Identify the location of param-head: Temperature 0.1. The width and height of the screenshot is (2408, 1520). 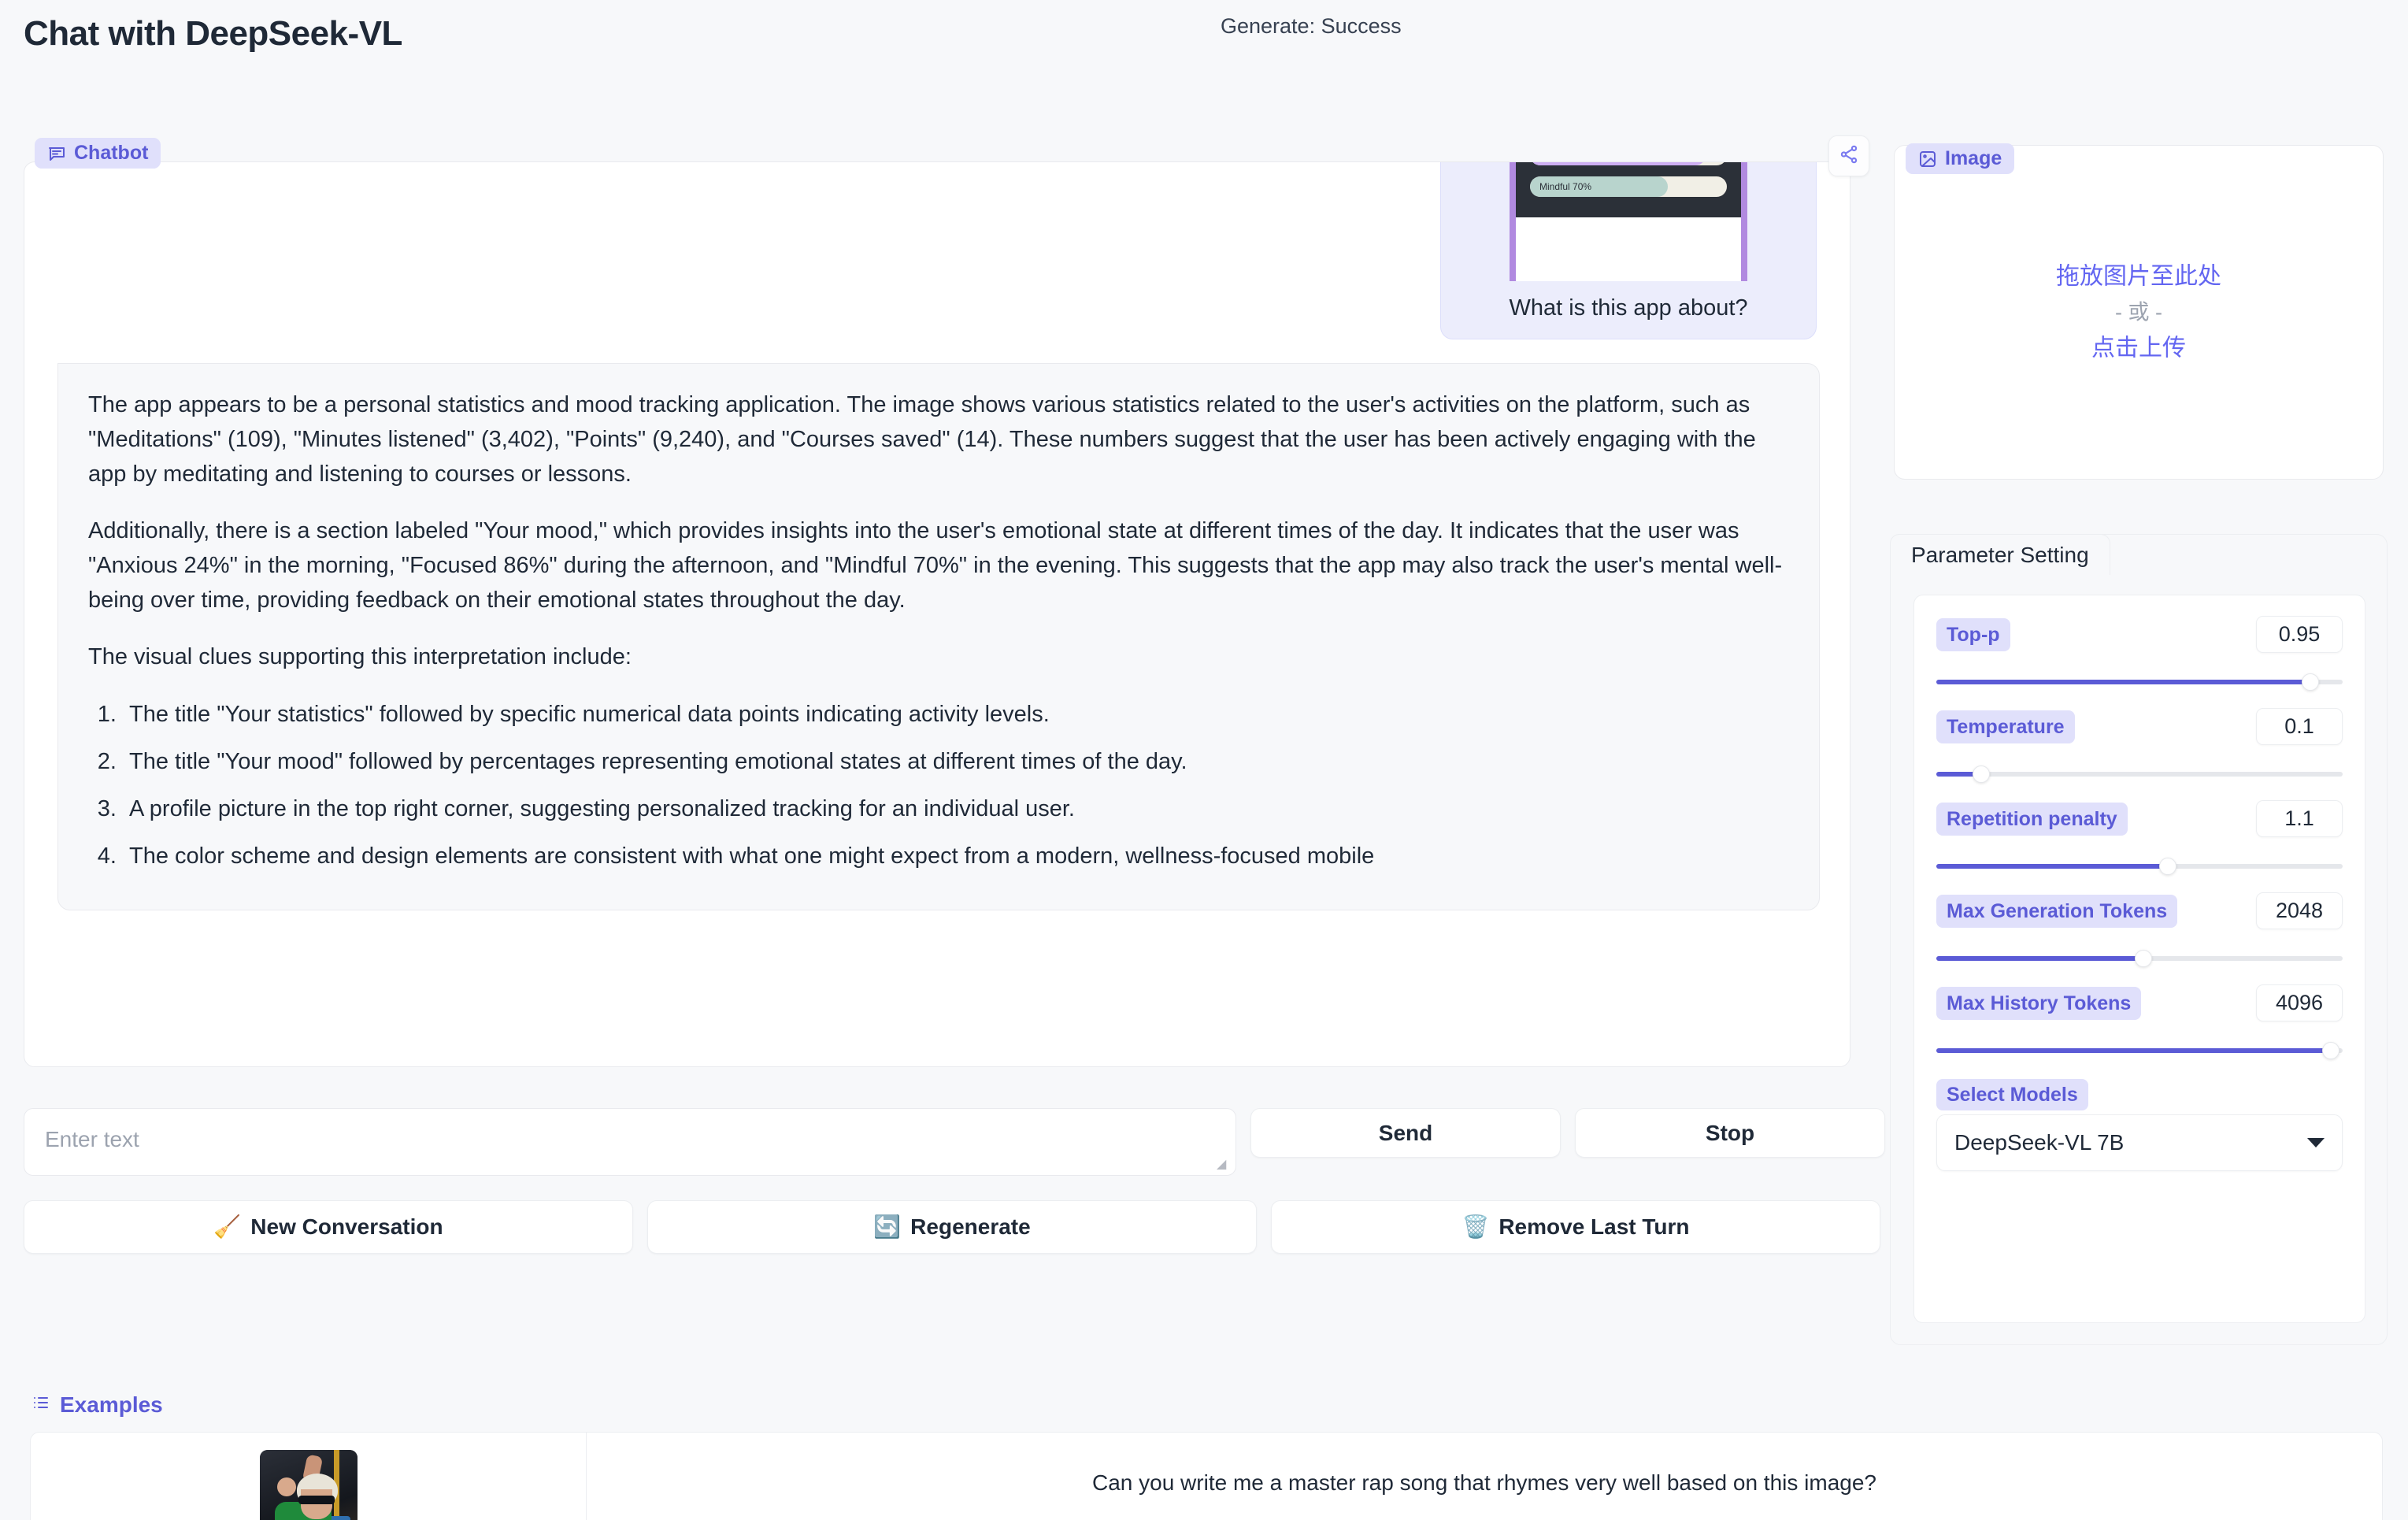
(2139, 726).